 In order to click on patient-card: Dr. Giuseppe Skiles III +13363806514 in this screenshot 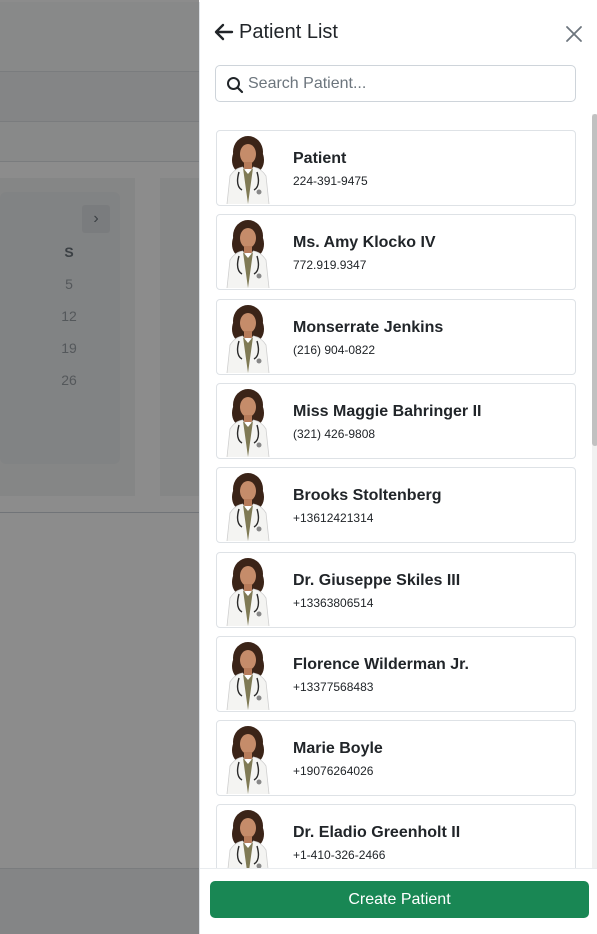, I will do `click(396, 590)`.